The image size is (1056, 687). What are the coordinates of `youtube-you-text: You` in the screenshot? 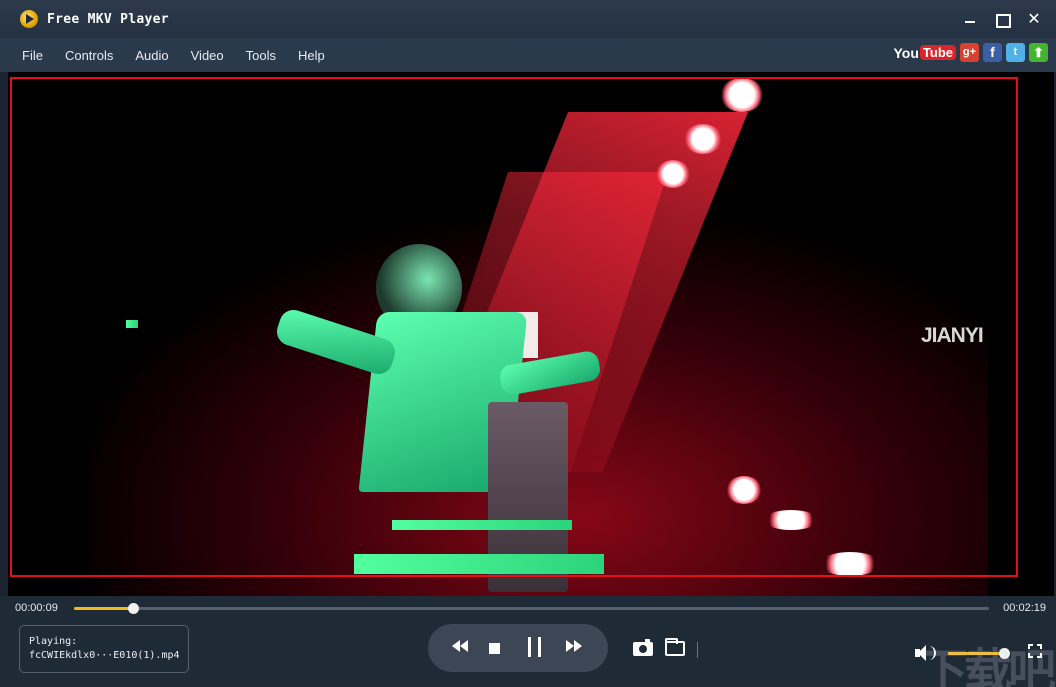 It's located at (906, 52).